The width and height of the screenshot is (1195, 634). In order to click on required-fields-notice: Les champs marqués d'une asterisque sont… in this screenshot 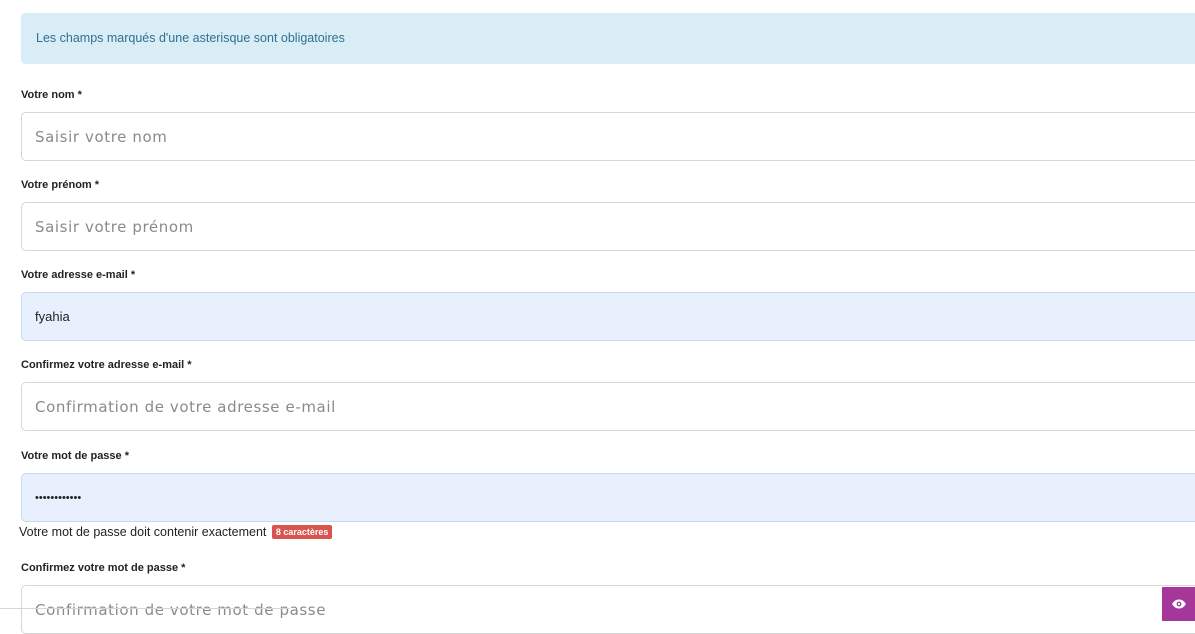, I will do `click(608, 38)`.